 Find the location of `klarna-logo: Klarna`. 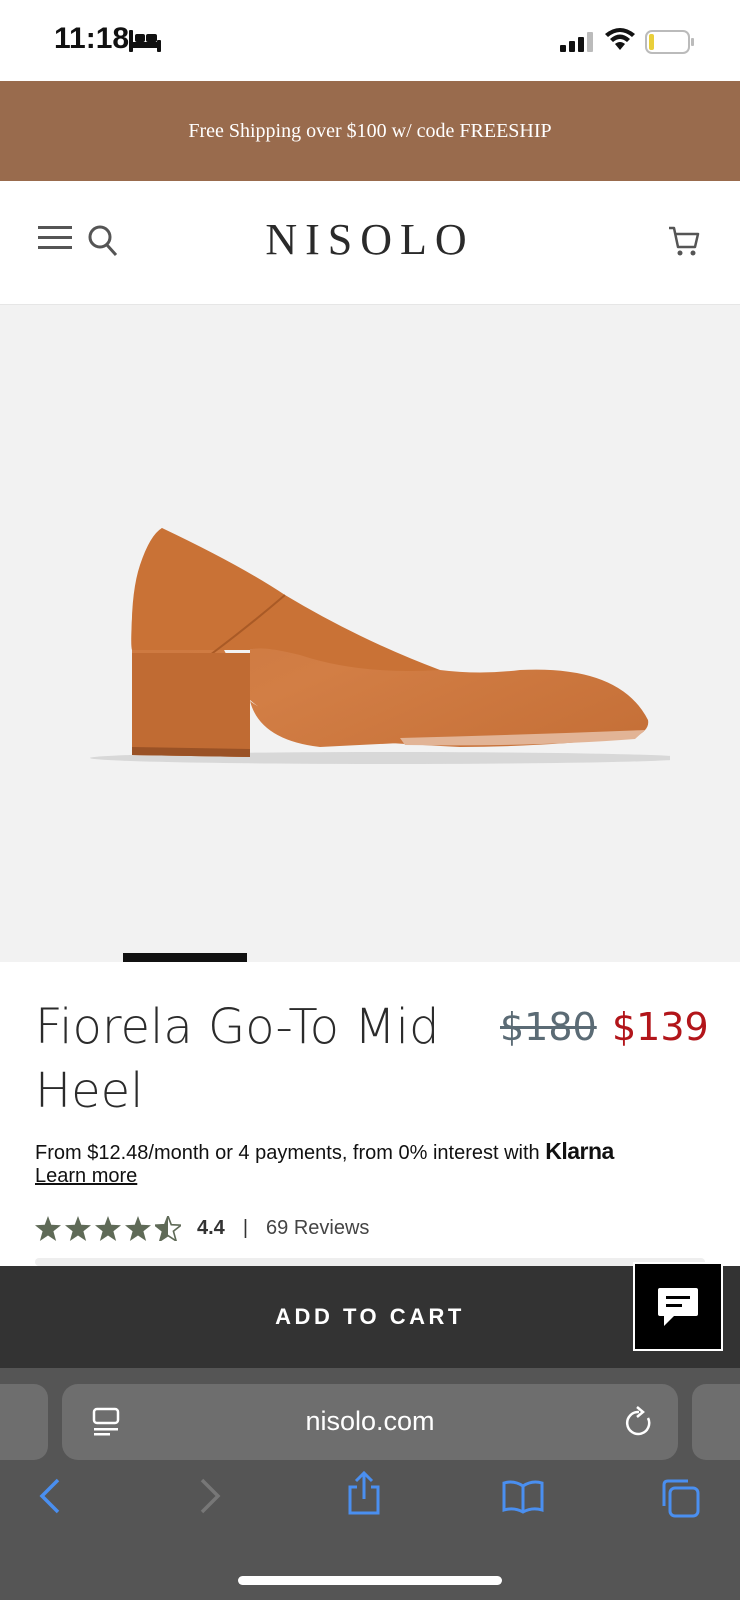

klarna-logo: Klarna is located at coordinates (579, 1151).